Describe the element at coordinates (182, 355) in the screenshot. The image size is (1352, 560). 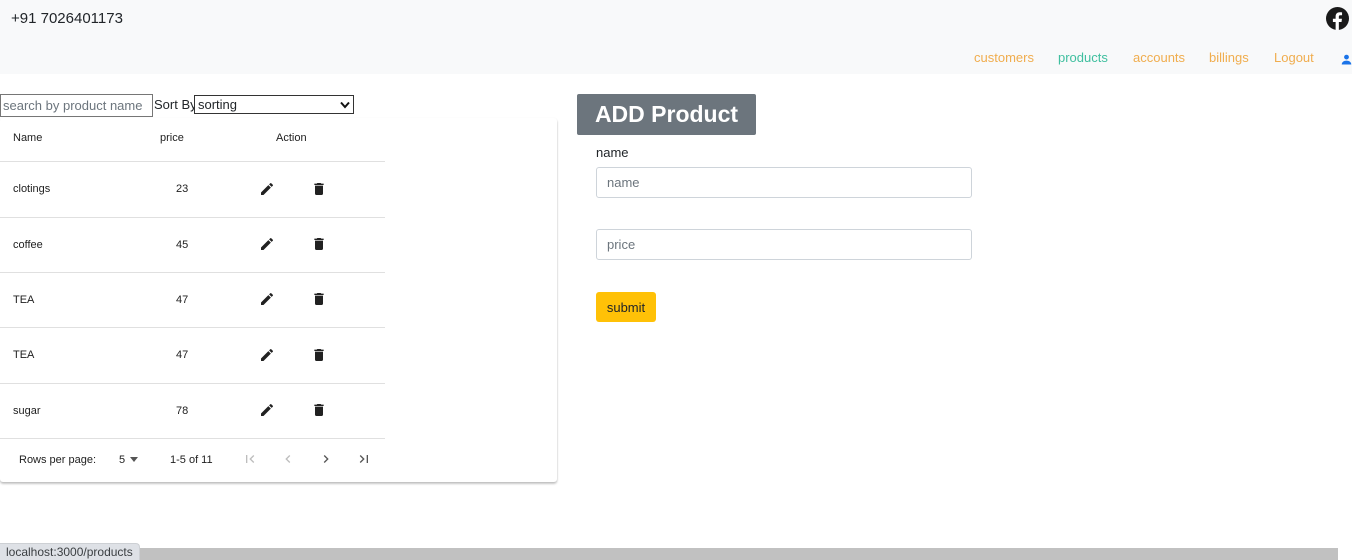
I see `row-4-price: 47` at that location.